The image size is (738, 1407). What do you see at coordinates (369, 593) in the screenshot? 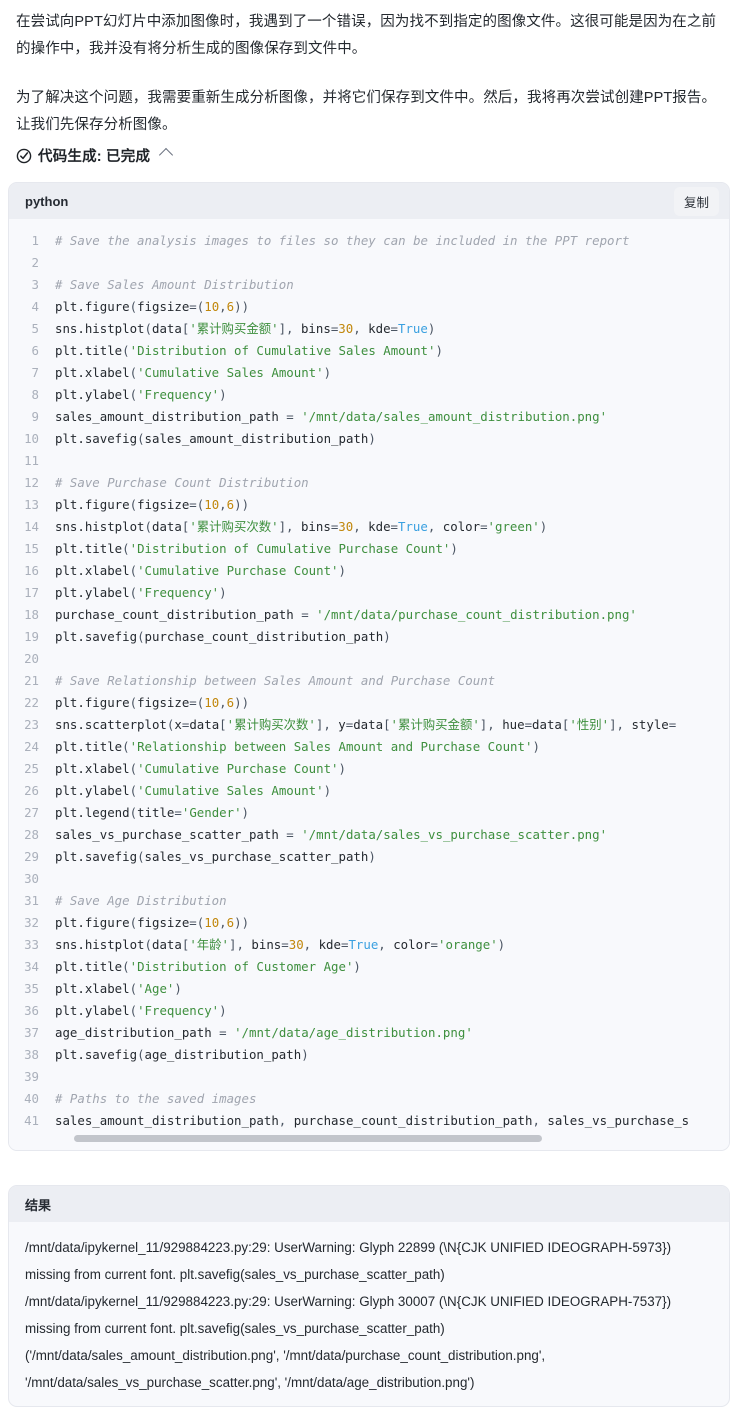
I see `code-line: 17 plt.ylabel('Frequency')` at bounding box center [369, 593].